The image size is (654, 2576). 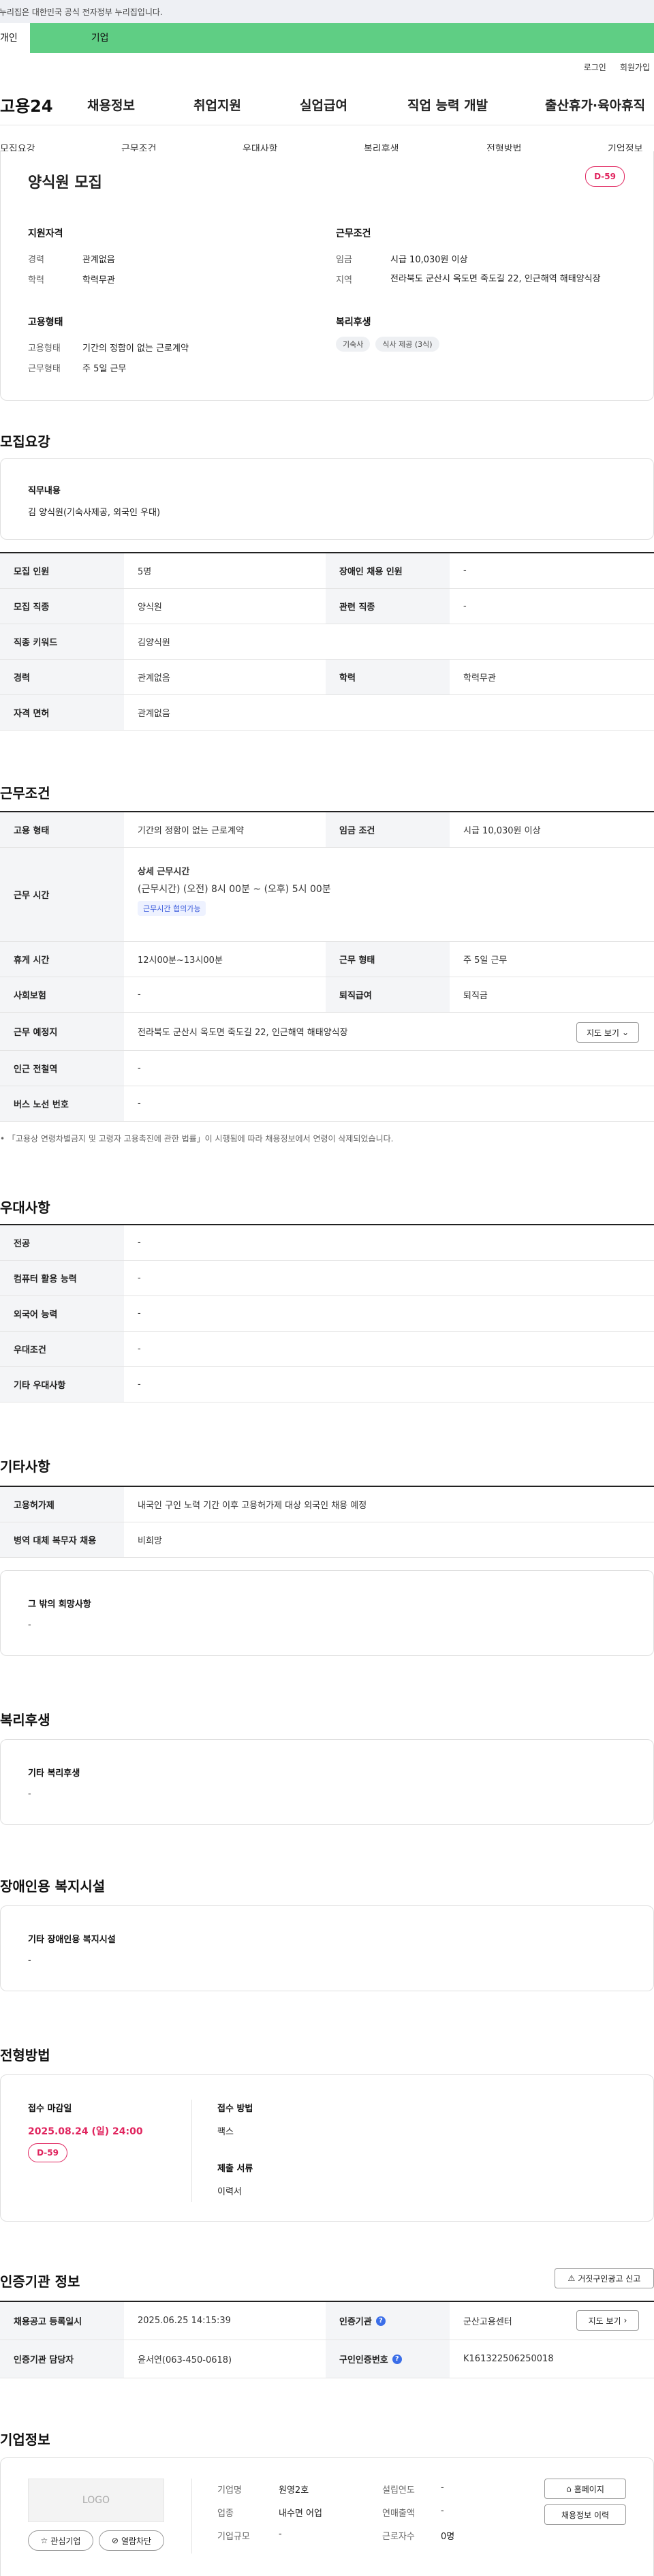 I want to click on emp-value: 0명, so click(x=448, y=2537).